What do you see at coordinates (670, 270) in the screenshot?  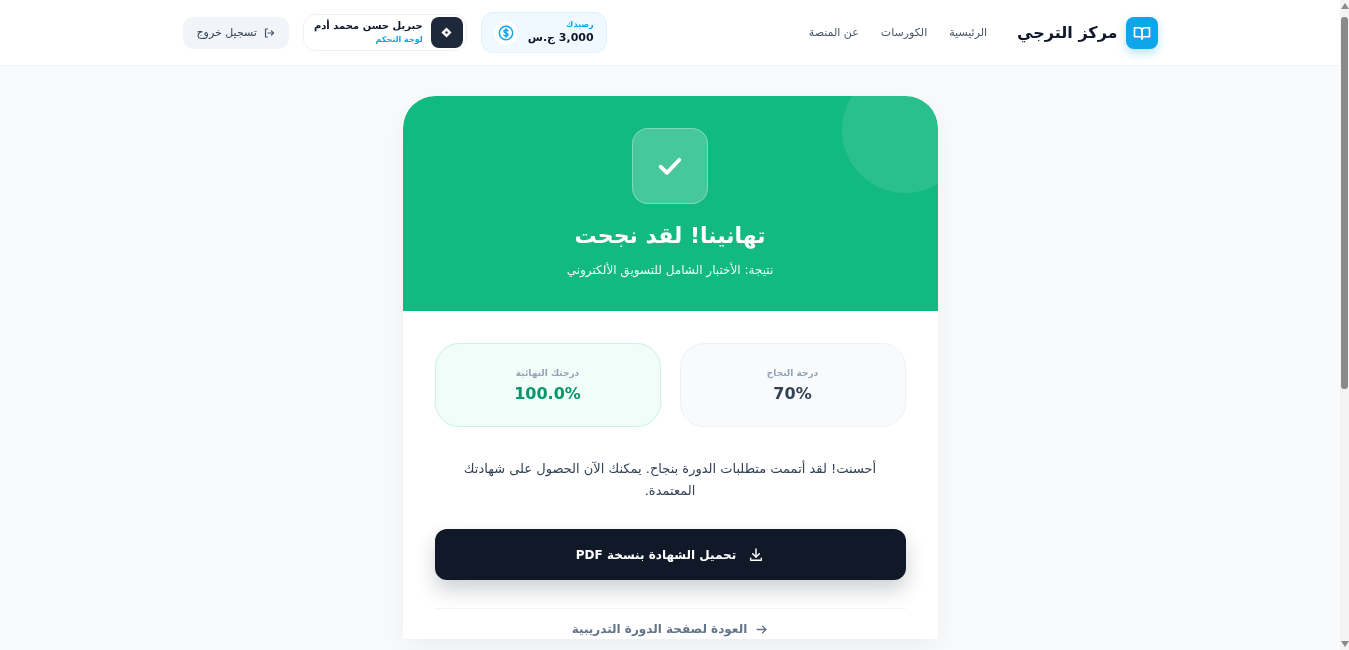 I see `result-subtitle: نتيجة: الأختبار الشامل للتسويق الألكتروني` at bounding box center [670, 270].